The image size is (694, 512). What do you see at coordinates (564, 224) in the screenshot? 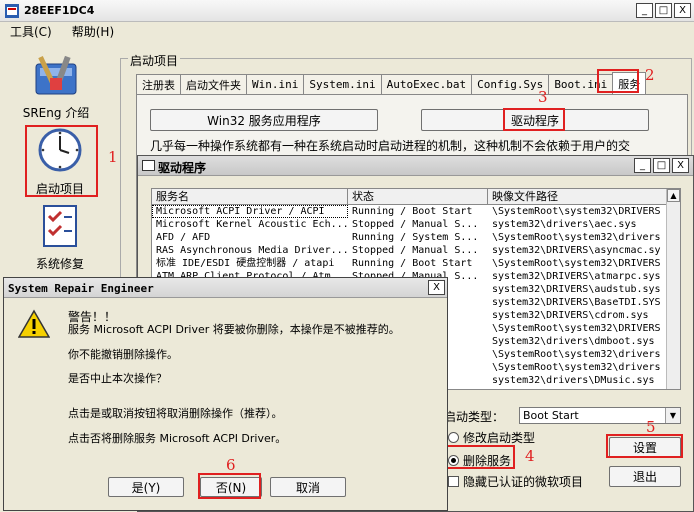
I see `cell-image-path: system32\drivers\aec.sys` at bounding box center [564, 224].